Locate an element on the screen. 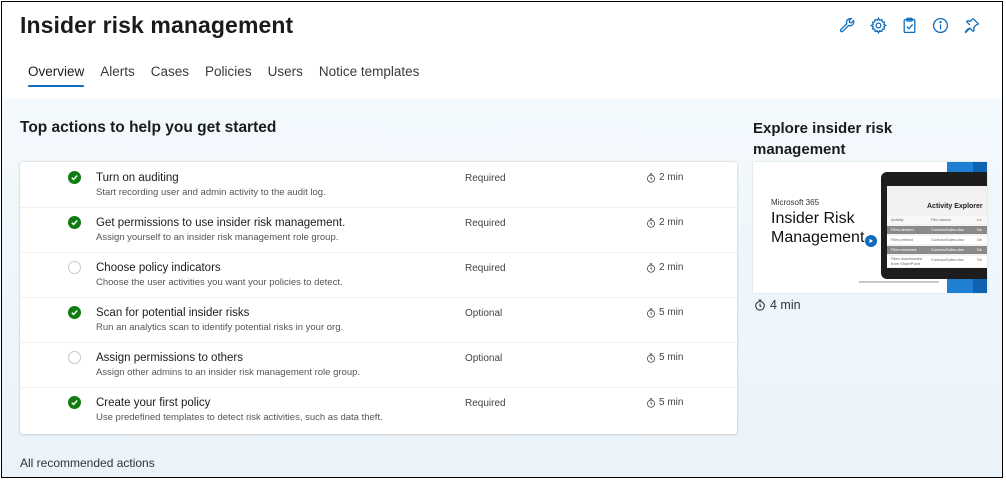  screen-title: Activity Explorer is located at coordinates (955, 206).